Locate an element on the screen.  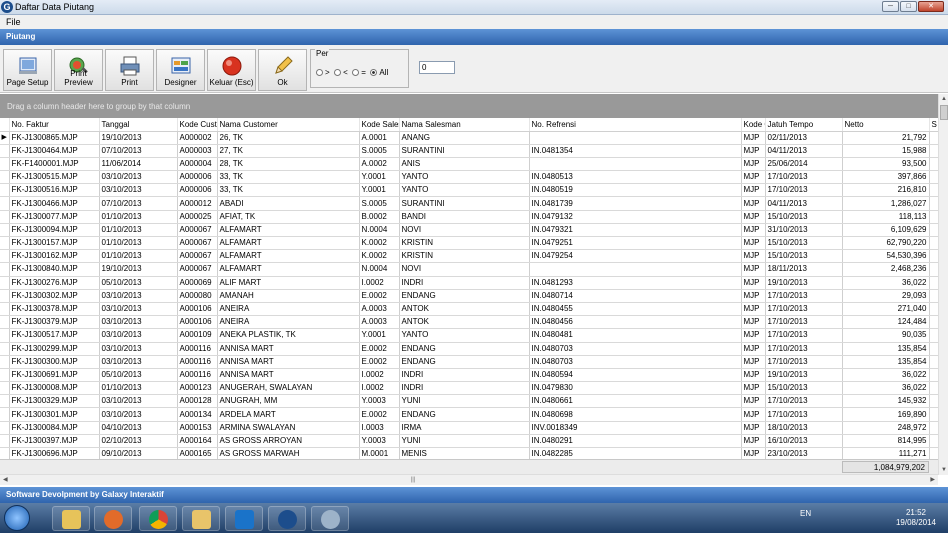
table-cell: 15,988 is located at coordinates (886, 151).